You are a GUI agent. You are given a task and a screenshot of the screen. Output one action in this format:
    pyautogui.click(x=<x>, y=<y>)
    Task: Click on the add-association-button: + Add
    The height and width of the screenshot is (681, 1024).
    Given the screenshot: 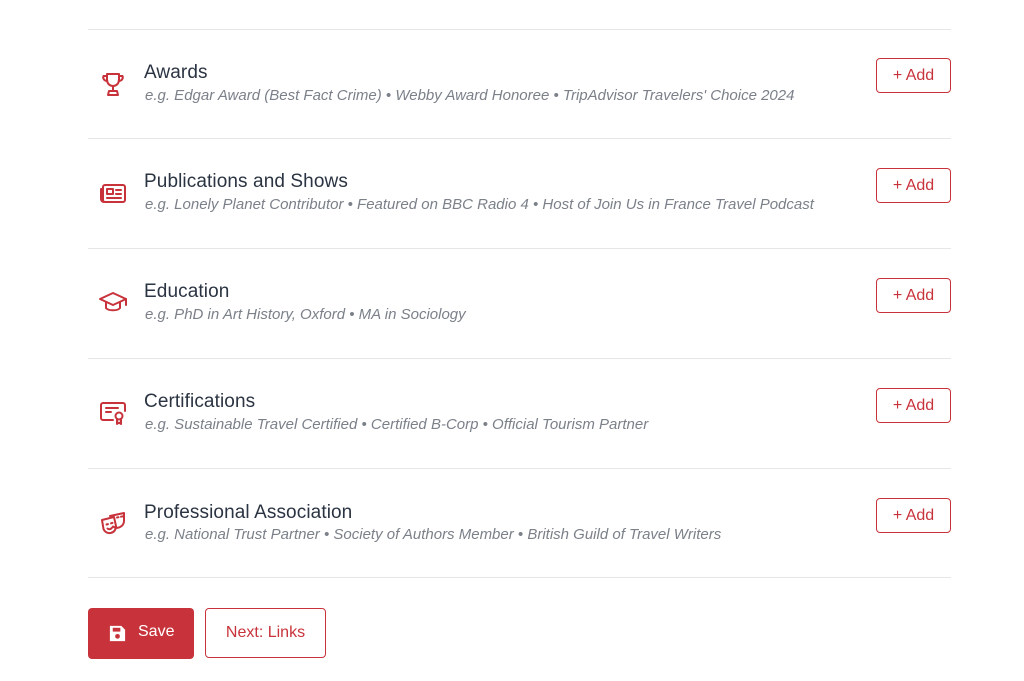 What is the action you would take?
    pyautogui.click(x=913, y=515)
    